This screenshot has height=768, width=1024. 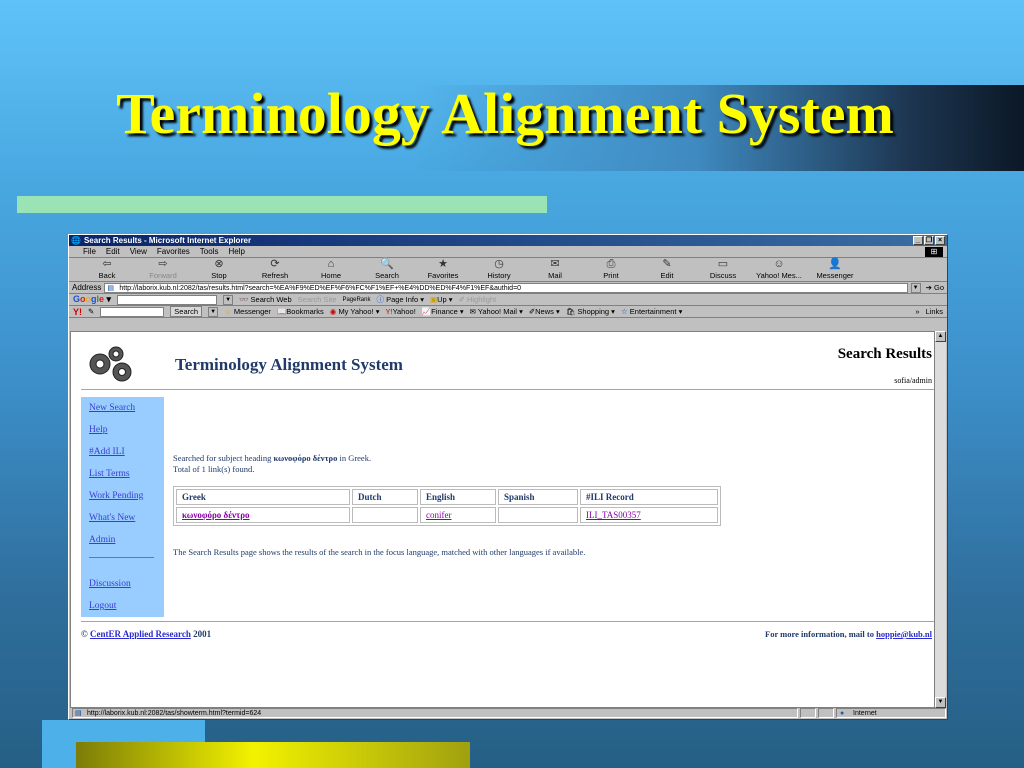 I want to click on page-info-button: ⓘ Page Info ▾, so click(x=400, y=299).